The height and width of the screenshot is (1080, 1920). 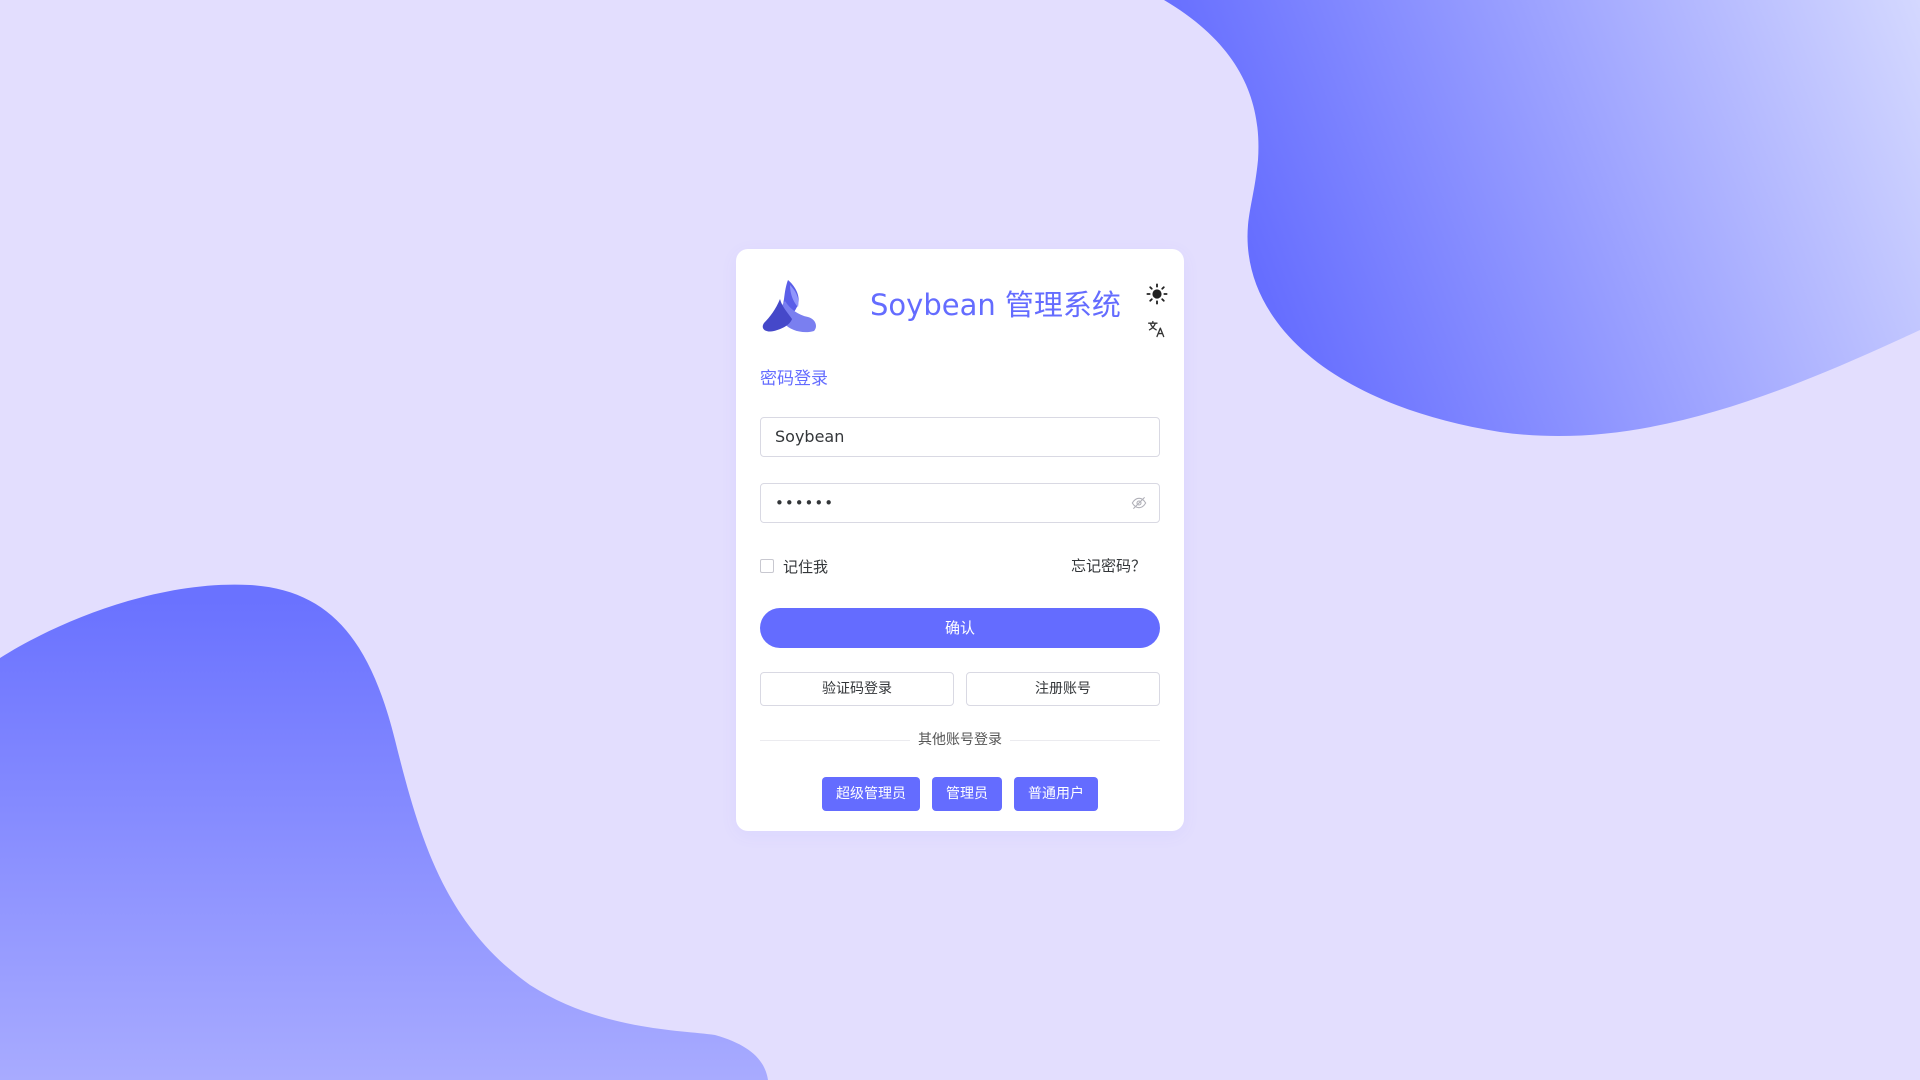 I want to click on password-input: ••••••, so click(x=960, y=503).